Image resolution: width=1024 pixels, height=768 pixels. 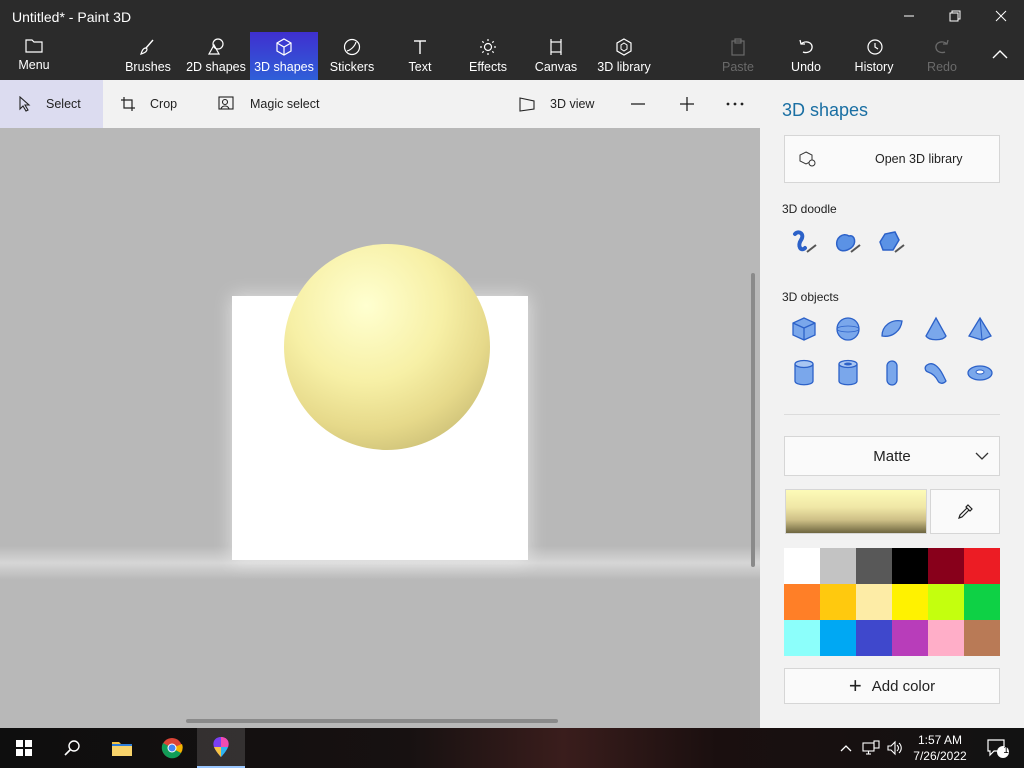 I want to click on windows-logo-icon, so click(x=24, y=748).